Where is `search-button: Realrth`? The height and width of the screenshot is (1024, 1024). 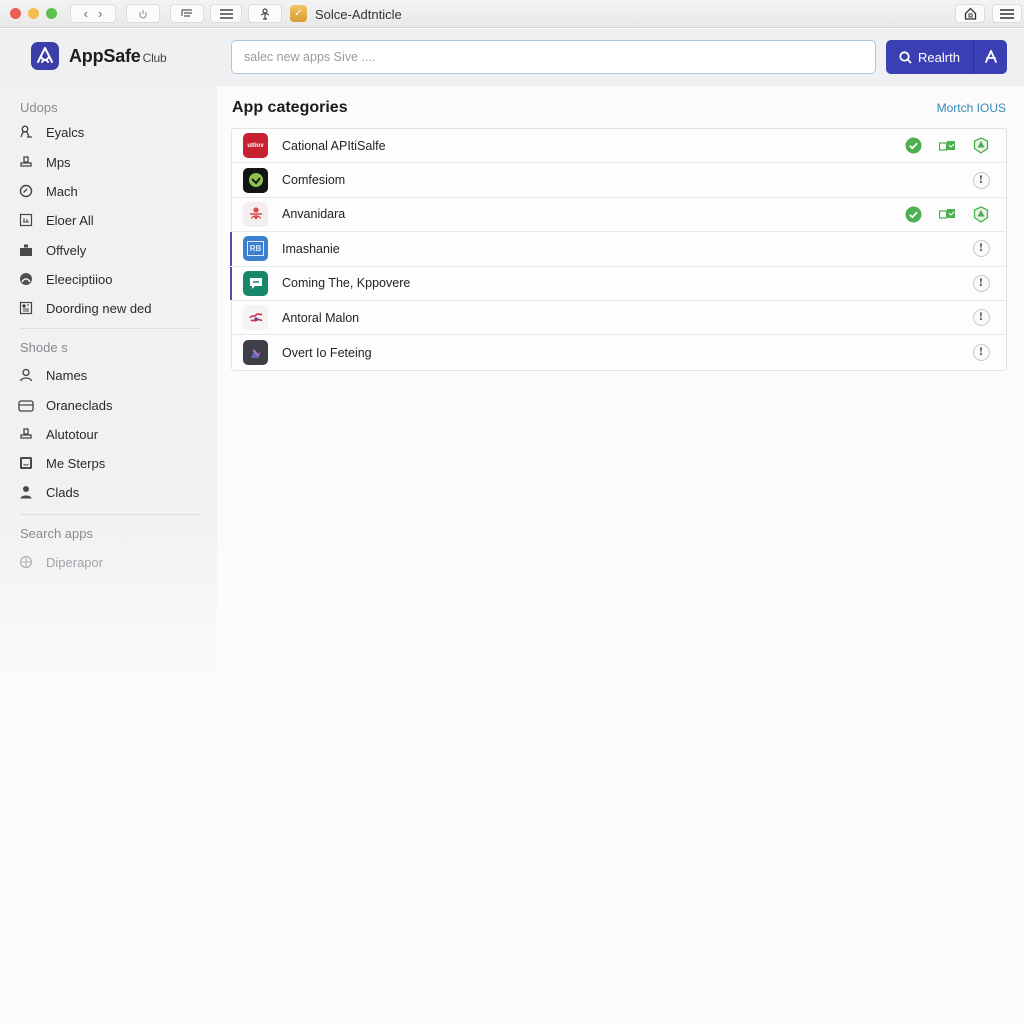 search-button: Realrth is located at coordinates (930, 57).